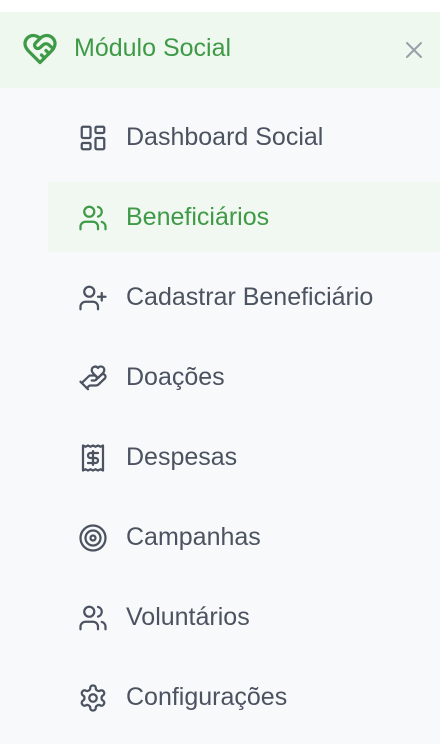 The image size is (440, 744). I want to click on settings-icon, so click(93, 698).